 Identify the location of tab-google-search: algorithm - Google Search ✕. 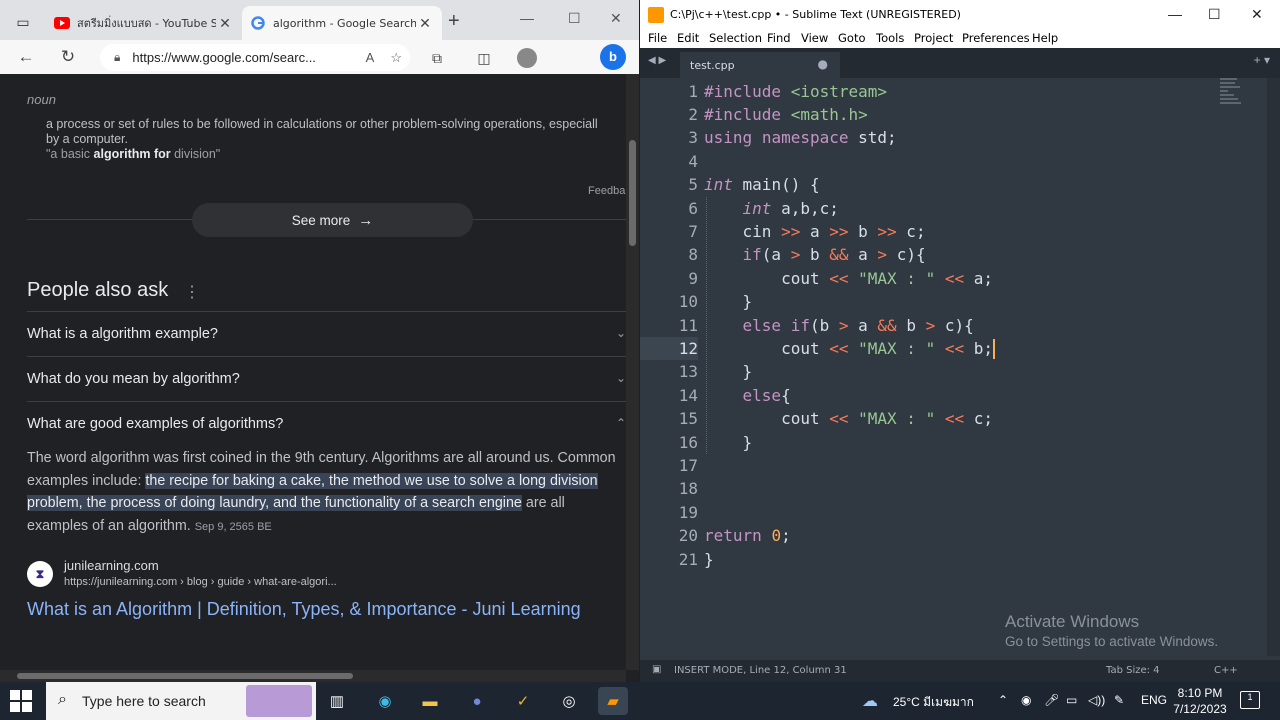
(342, 23).